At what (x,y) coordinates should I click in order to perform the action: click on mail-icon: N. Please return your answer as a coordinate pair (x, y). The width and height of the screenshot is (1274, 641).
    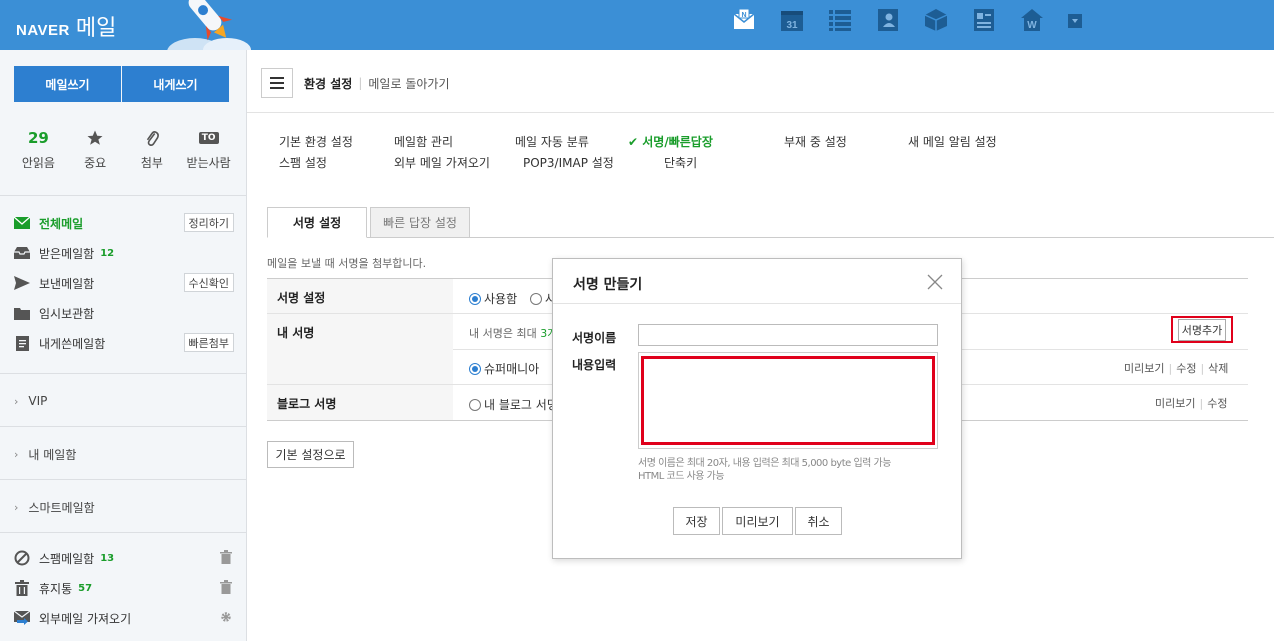
    Looking at the image, I should click on (744, 20).